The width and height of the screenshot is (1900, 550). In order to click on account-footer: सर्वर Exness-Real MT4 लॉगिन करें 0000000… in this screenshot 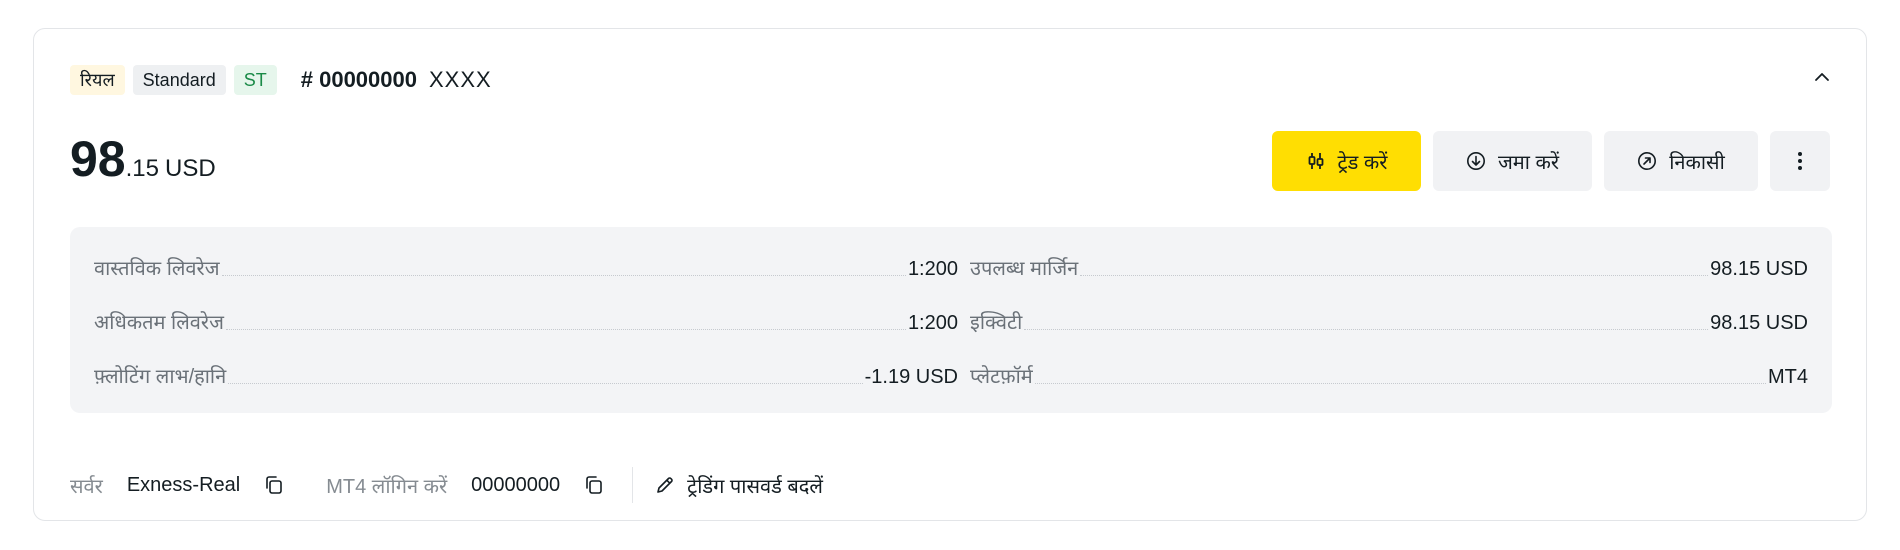, I will do `click(446, 485)`.